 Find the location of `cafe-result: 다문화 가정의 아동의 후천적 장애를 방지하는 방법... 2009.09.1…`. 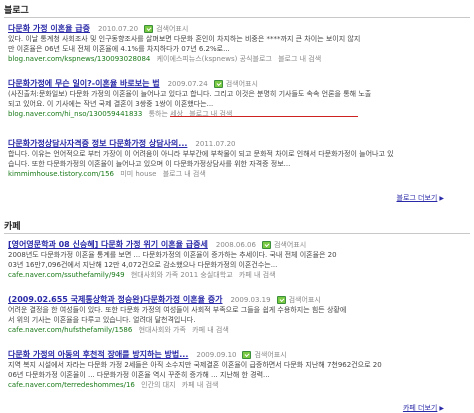

cafe-result: 다문화 가정의 아동의 후천적 장애를 방지하는 방법... 2009.09.1… is located at coordinates (218, 369).